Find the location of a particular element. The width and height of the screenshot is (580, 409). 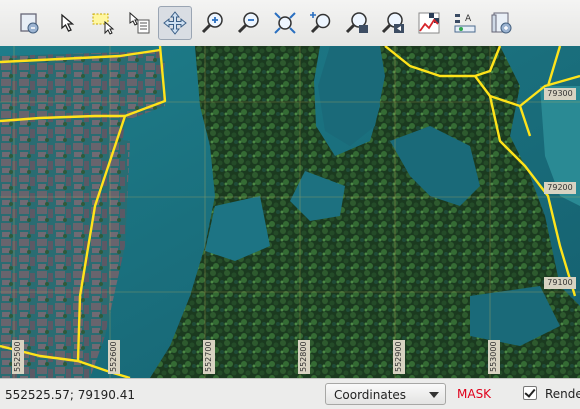

zoom-out-icon is located at coordinates (248, 23).